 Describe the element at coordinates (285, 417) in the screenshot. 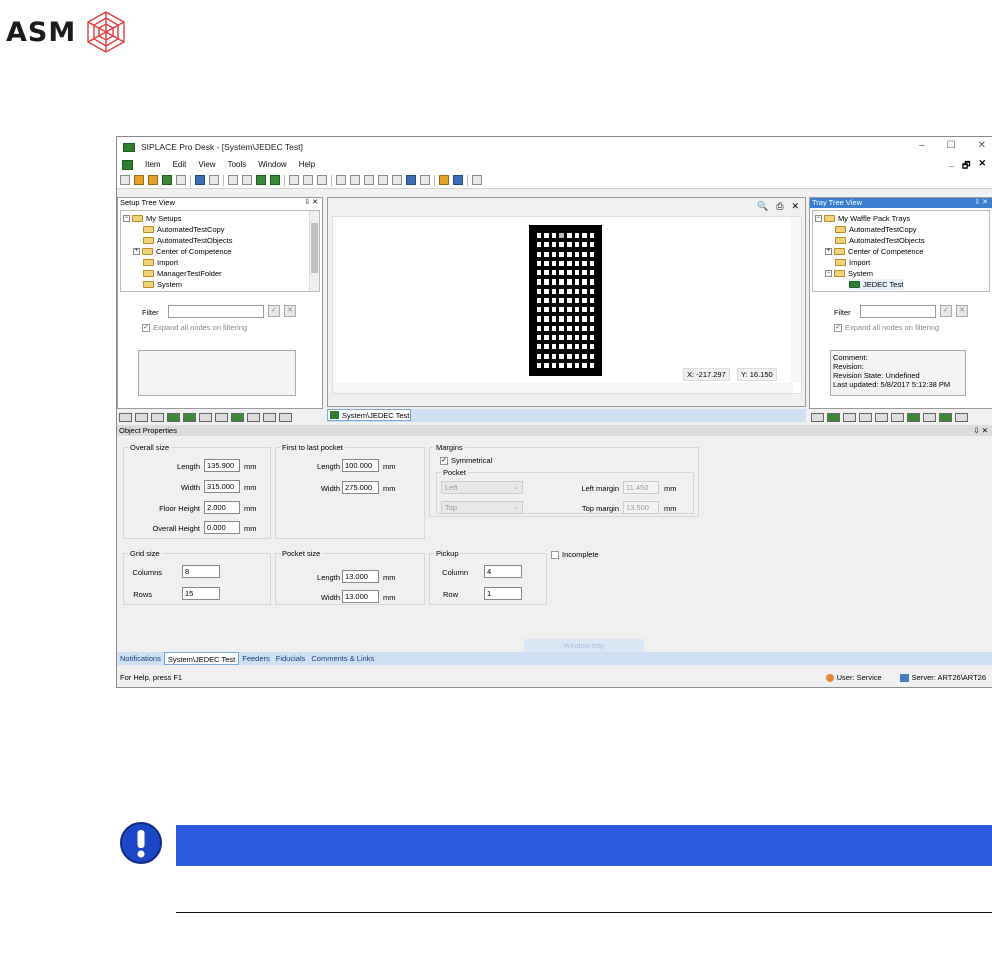

I see `file-tab-icon` at that location.